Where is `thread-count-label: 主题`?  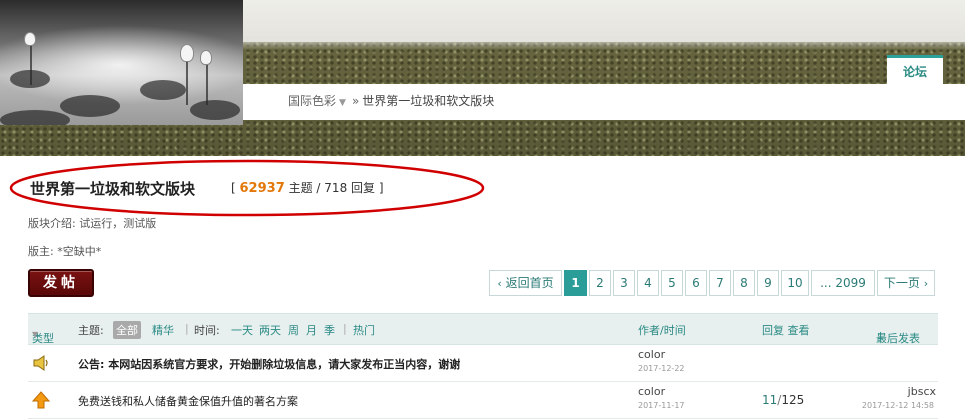
thread-count-label: 主题 is located at coordinates (300, 188).